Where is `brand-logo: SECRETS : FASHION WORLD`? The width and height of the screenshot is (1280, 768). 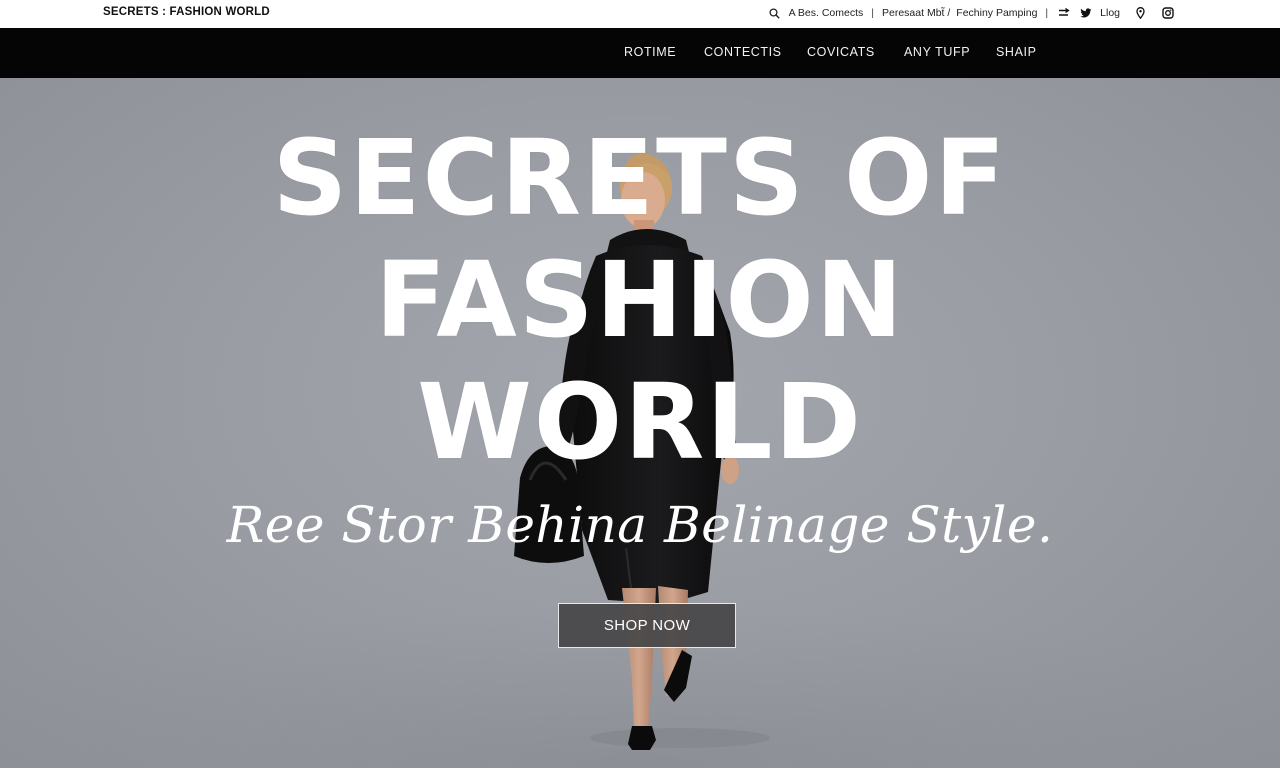 brand-logo: SECRETS : FASHION WORLD is located at coordinates (186, 12).